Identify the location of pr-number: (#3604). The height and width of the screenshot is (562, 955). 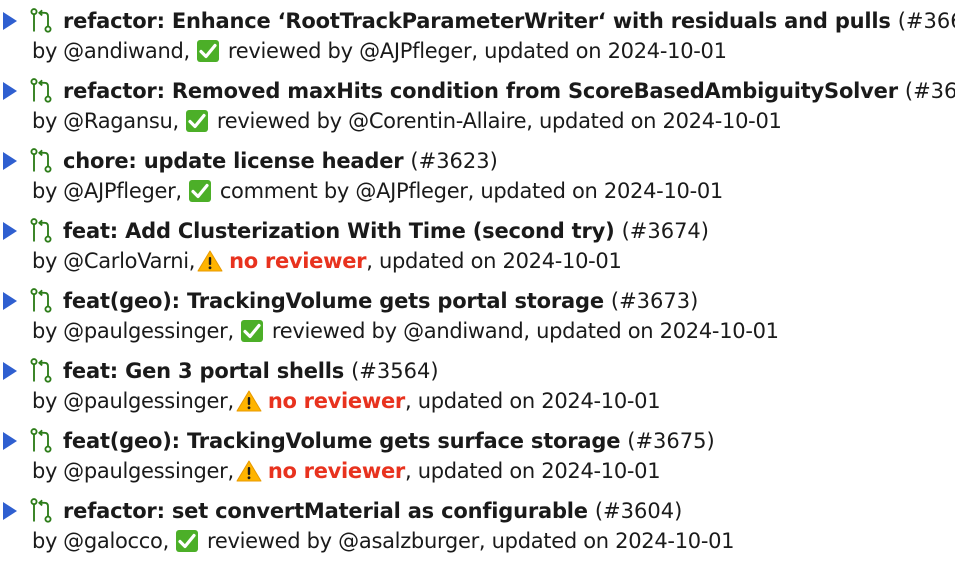
(638, 511).